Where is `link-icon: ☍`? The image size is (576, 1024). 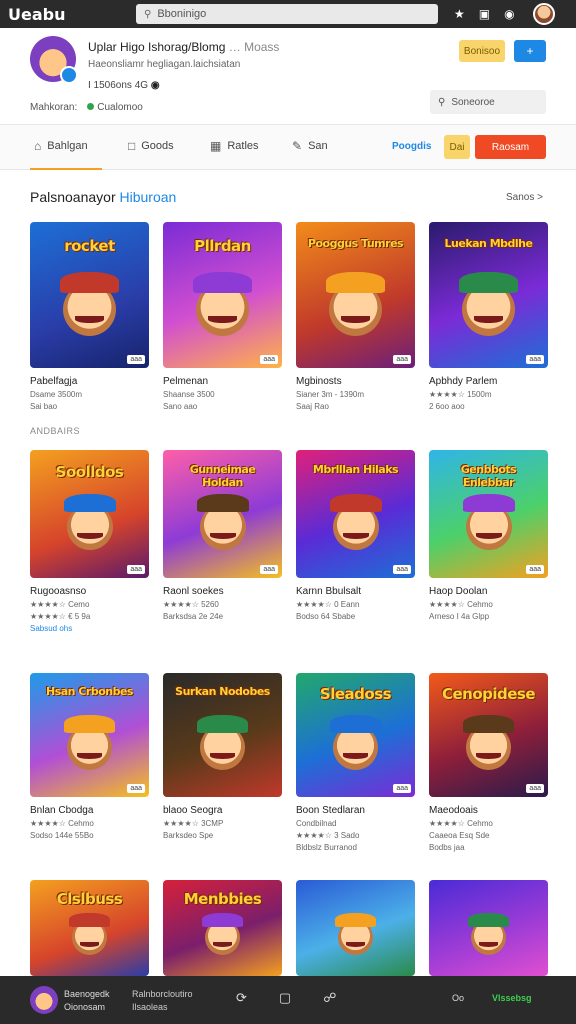 link-icon: ☍ is located at coordinates (329, 998).